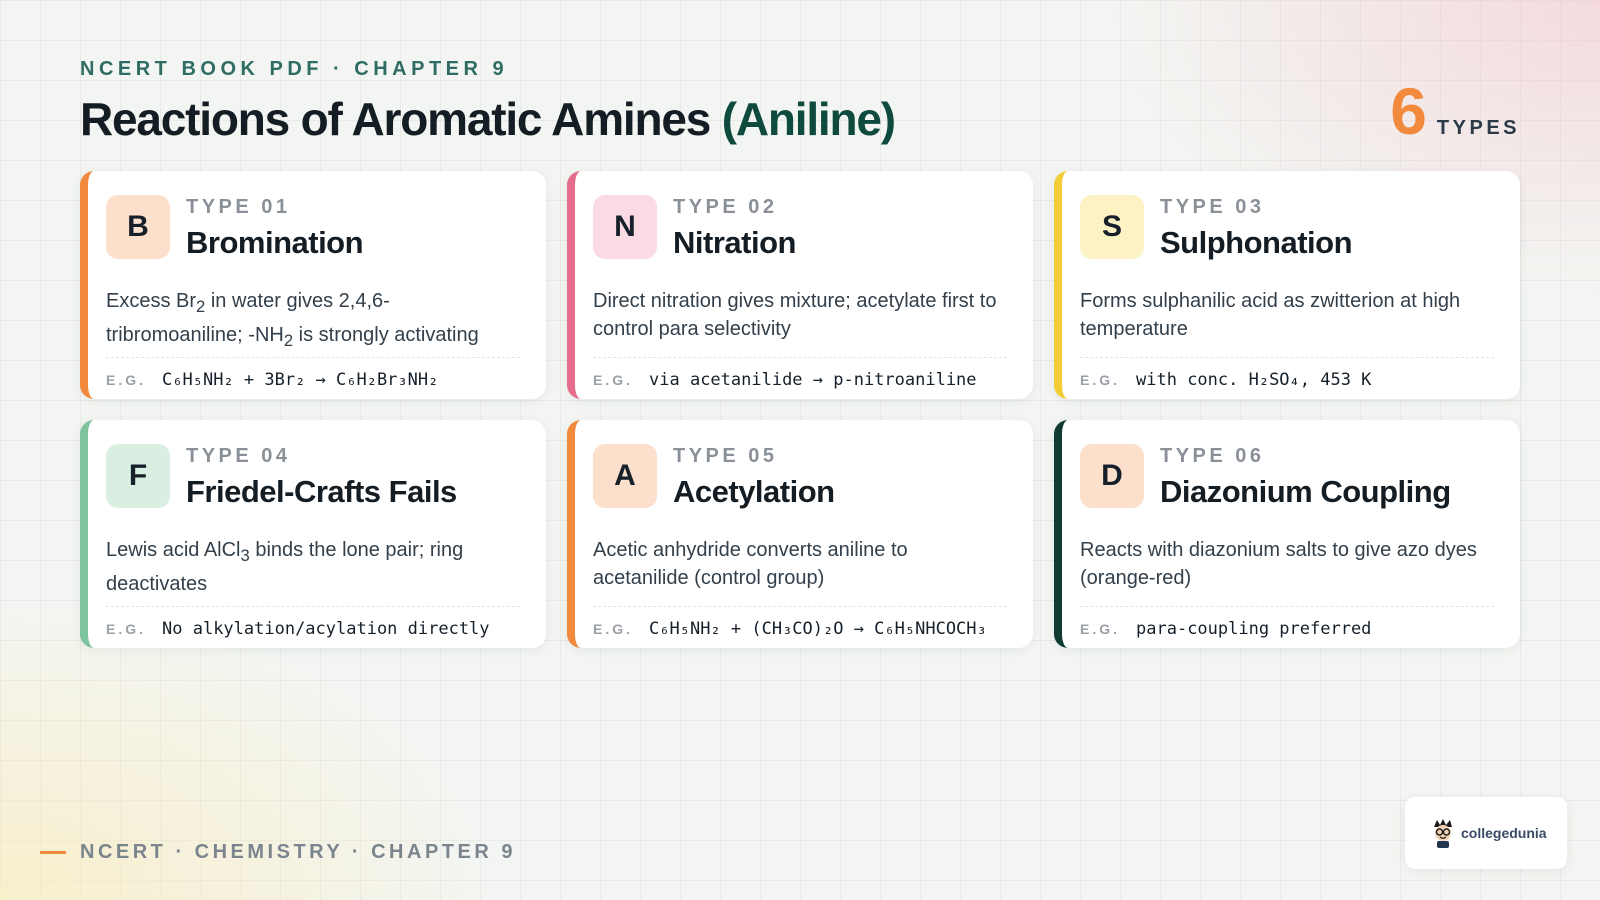  Describe the element at coordinates (1256, 242) in the screenshot. I see `card-title: Sulphonation` at that location.